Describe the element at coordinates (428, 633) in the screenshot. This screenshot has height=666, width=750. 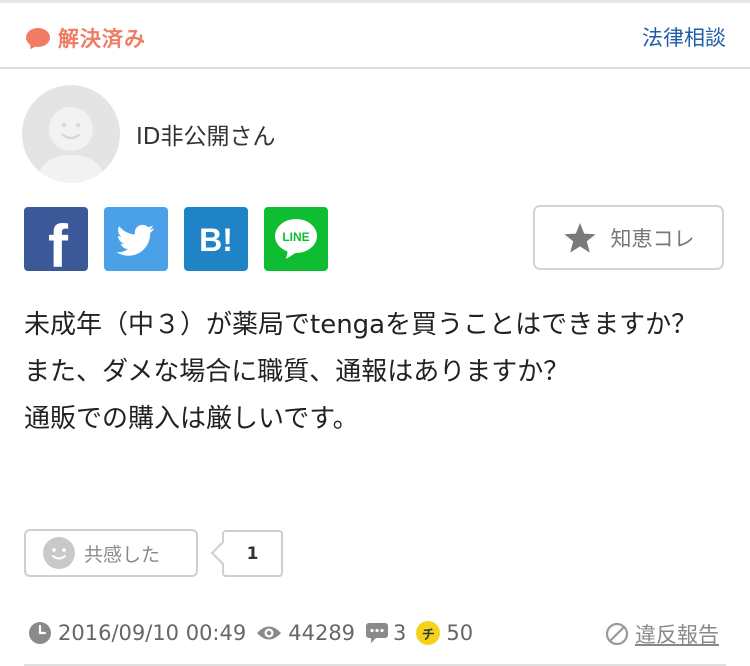
I see `coin-icon: チ` at that location.